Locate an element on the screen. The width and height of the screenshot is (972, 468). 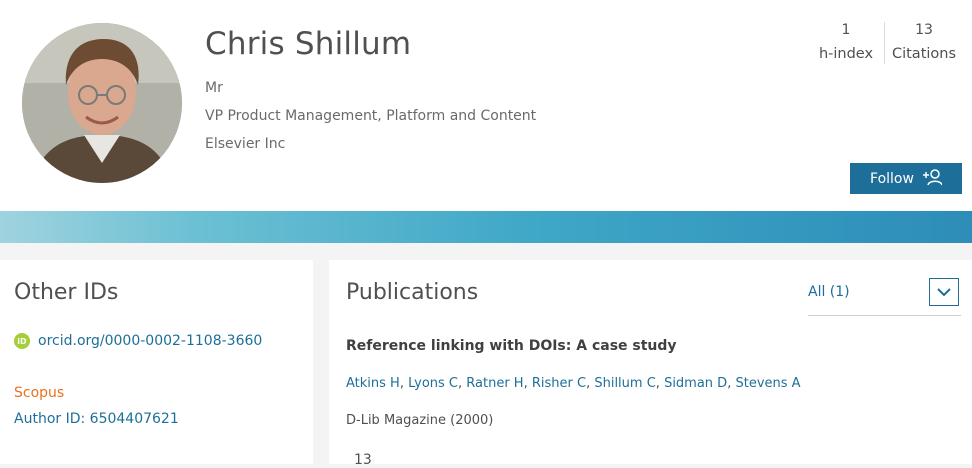
metric-citations: 13 Citations is located at coordinates (924, 44).